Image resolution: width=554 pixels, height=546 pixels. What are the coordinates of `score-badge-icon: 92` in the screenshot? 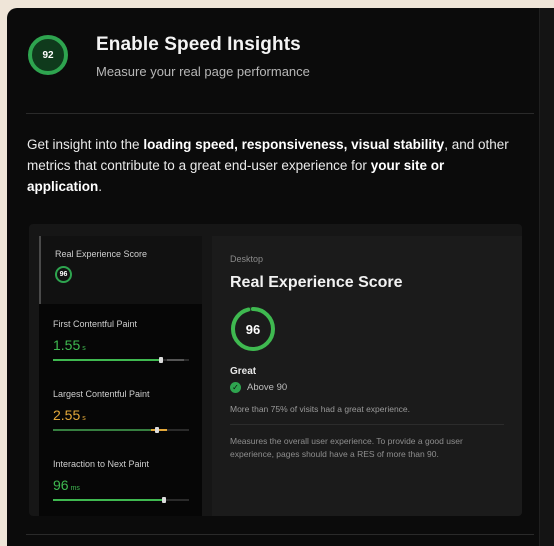 It's located at (48, 55).